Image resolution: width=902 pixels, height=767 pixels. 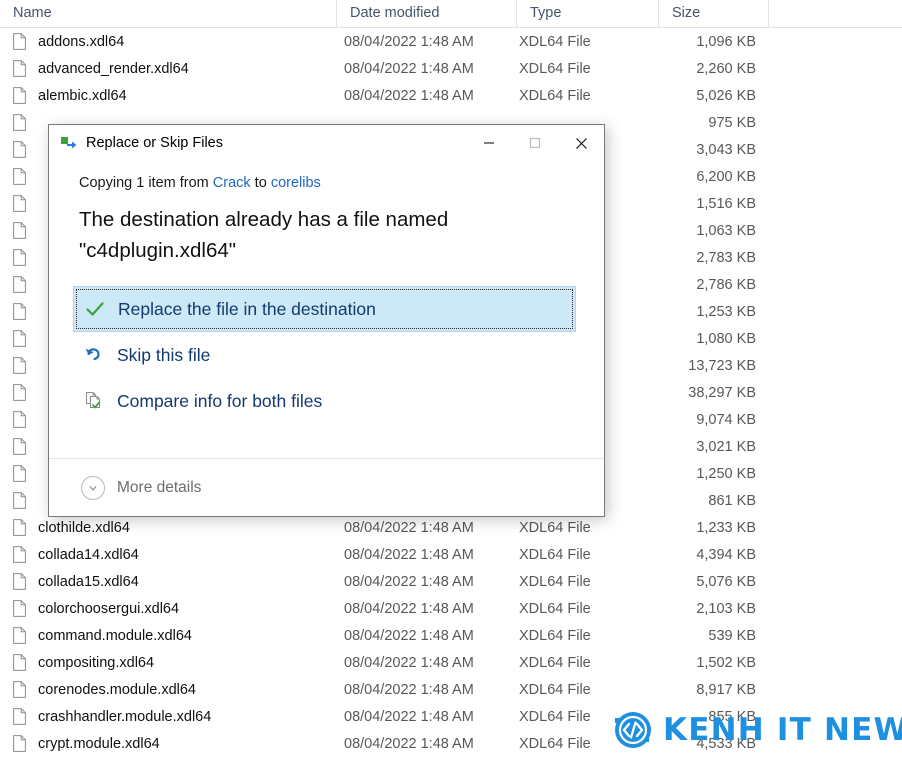 I want to click on size-cell: 38,297 KB, so click(x=722, y=392).